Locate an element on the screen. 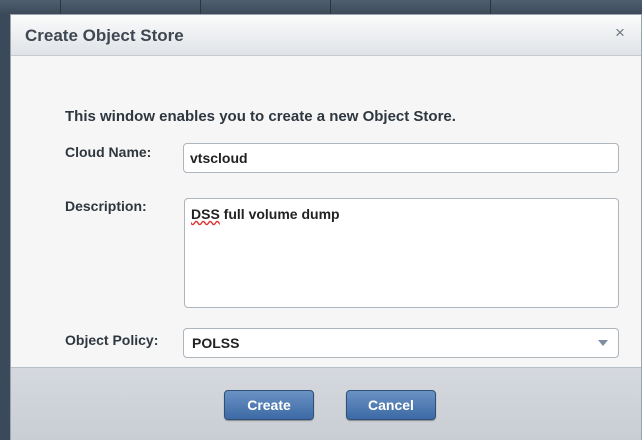 Image resolution: width=642 pixels, height=440 pixels. cloud-name-label: Cloud Name: is located at coordinates (108, 152).